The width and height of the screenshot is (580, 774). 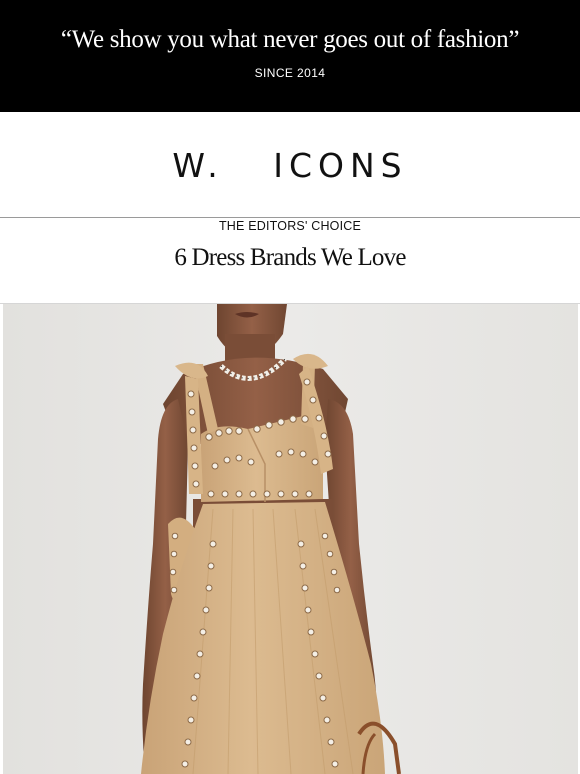 I want to click on brand-logo: W. ICONS, so click(x=290, y=165).